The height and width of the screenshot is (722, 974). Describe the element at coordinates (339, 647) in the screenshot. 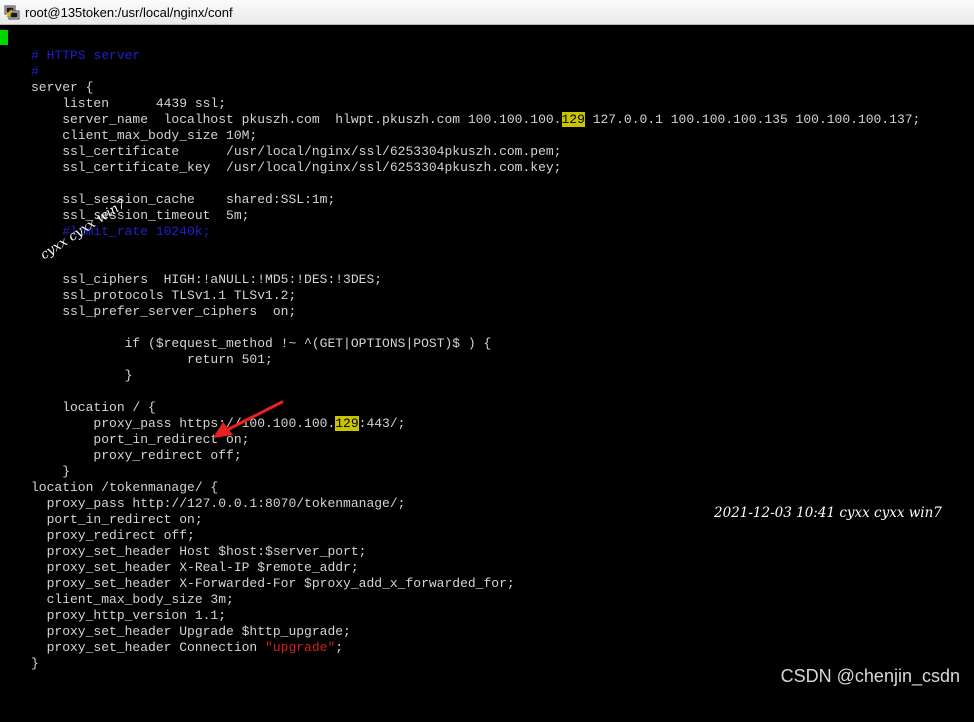

I see `code-segment: ;` at that location.